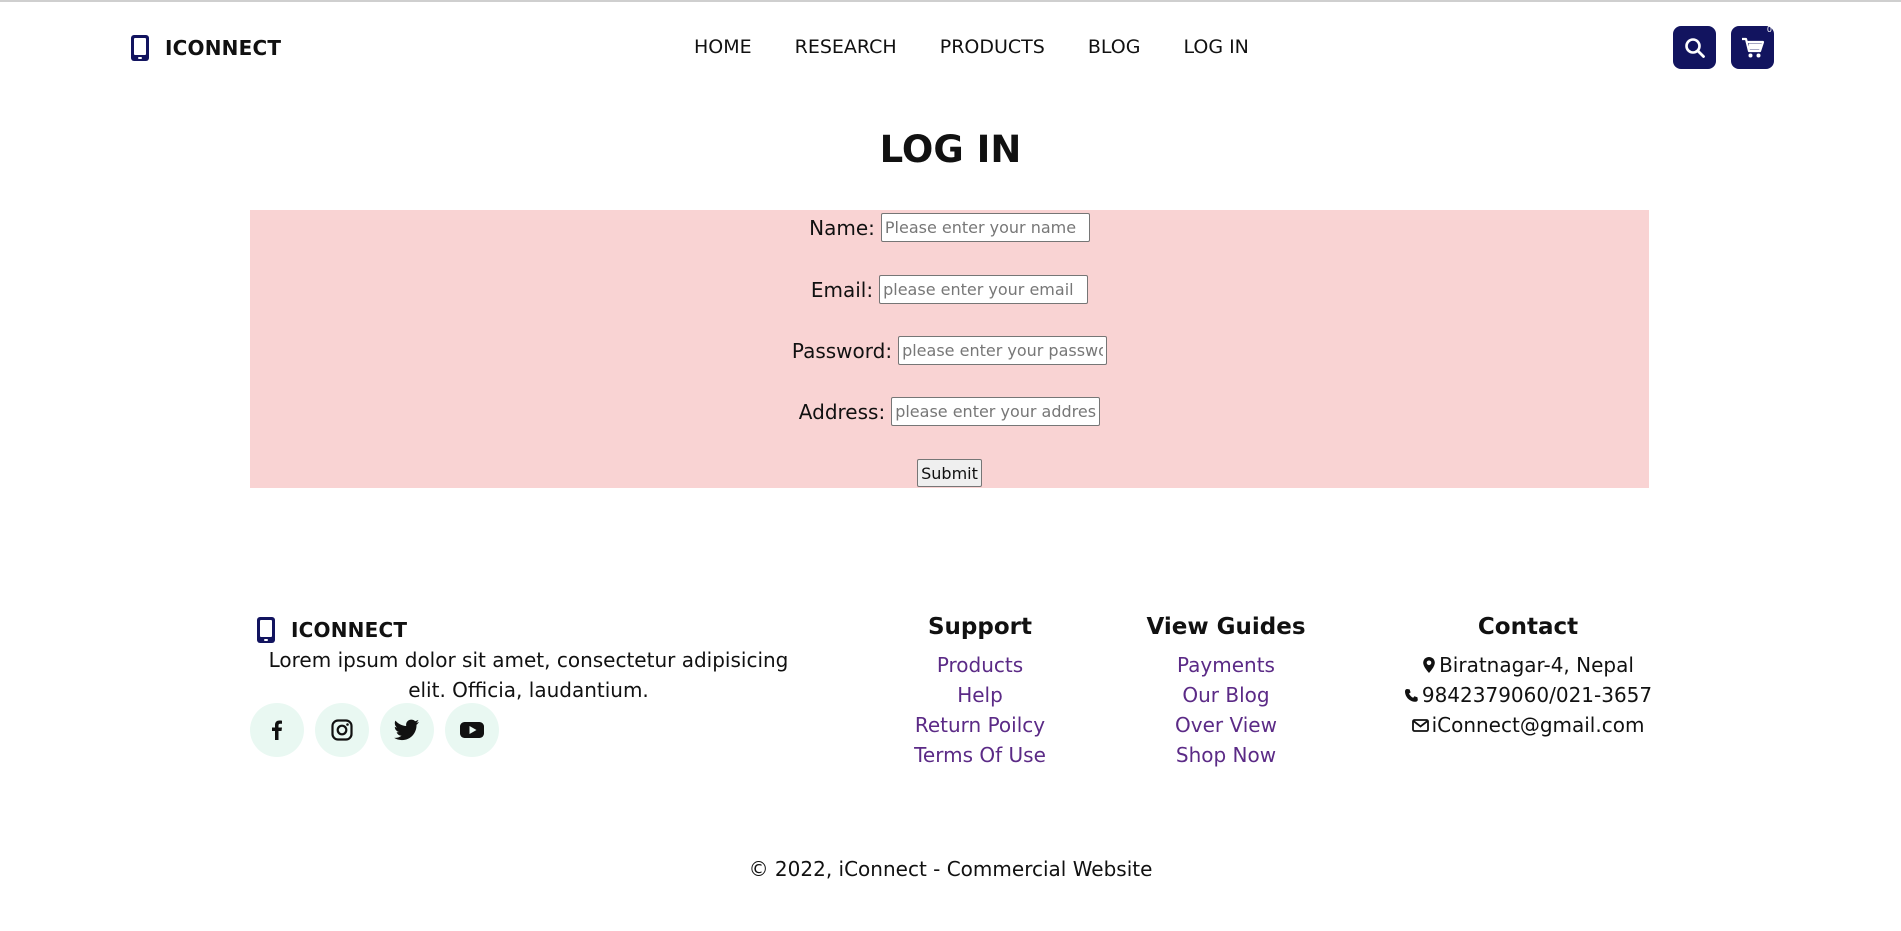 The image size is (1901, 931). What do you see at coordinates (980, 755) in the screenshot?
I see `support-link-terms: Terms Of Use` at bounding box center [980, 755].